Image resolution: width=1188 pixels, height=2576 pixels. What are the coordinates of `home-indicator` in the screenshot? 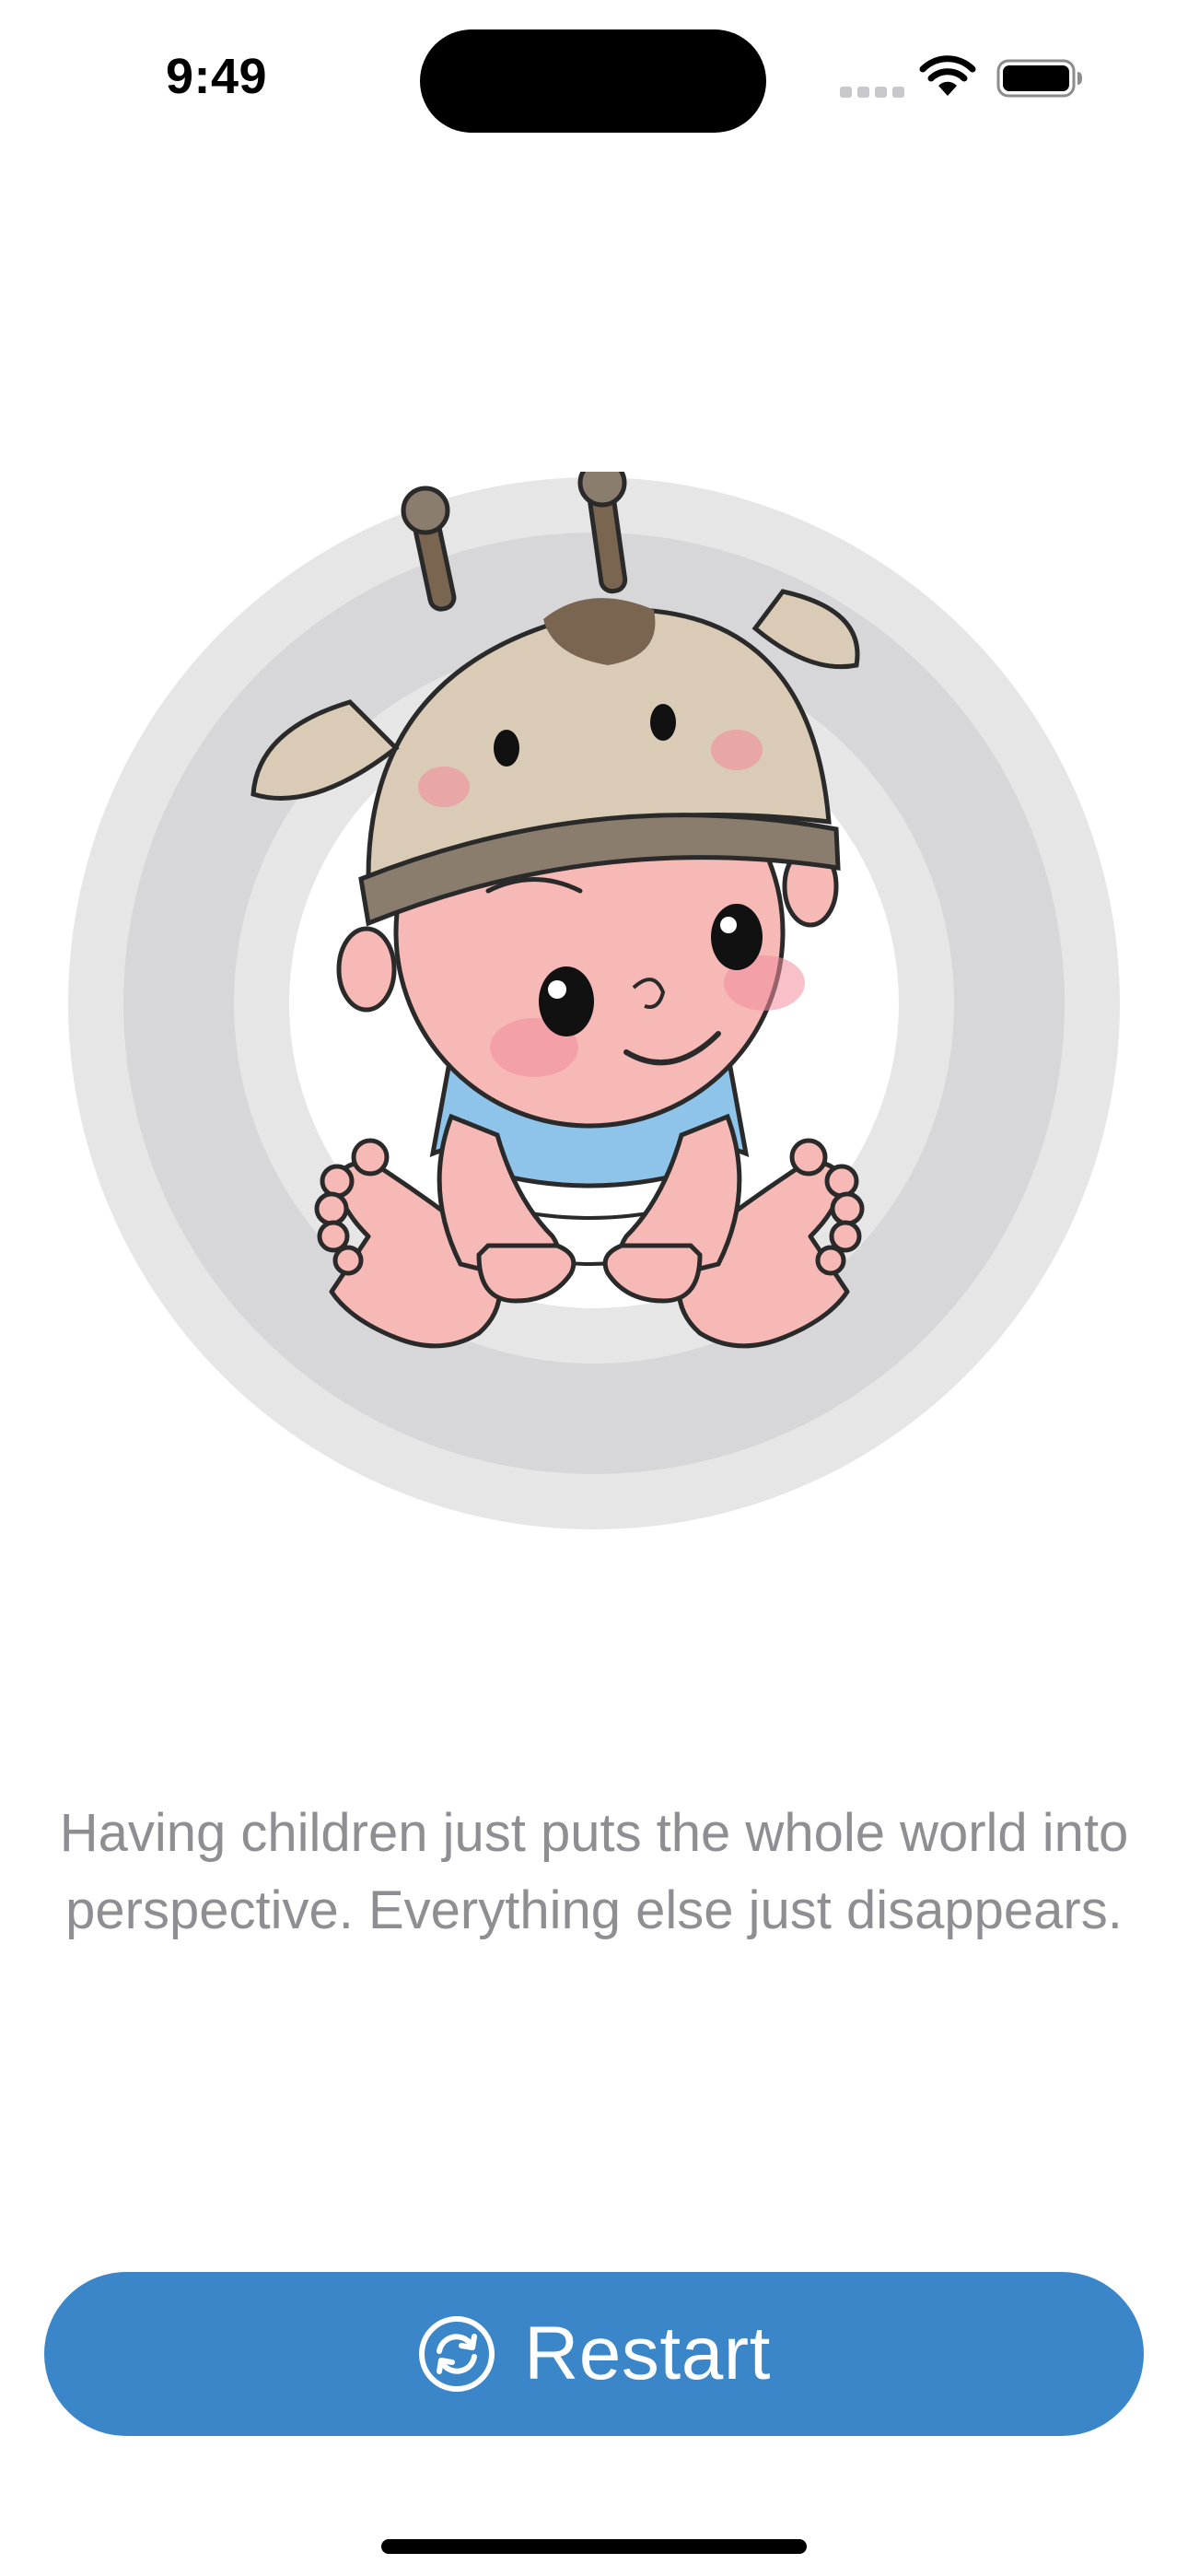 It's located at (594, 2546).